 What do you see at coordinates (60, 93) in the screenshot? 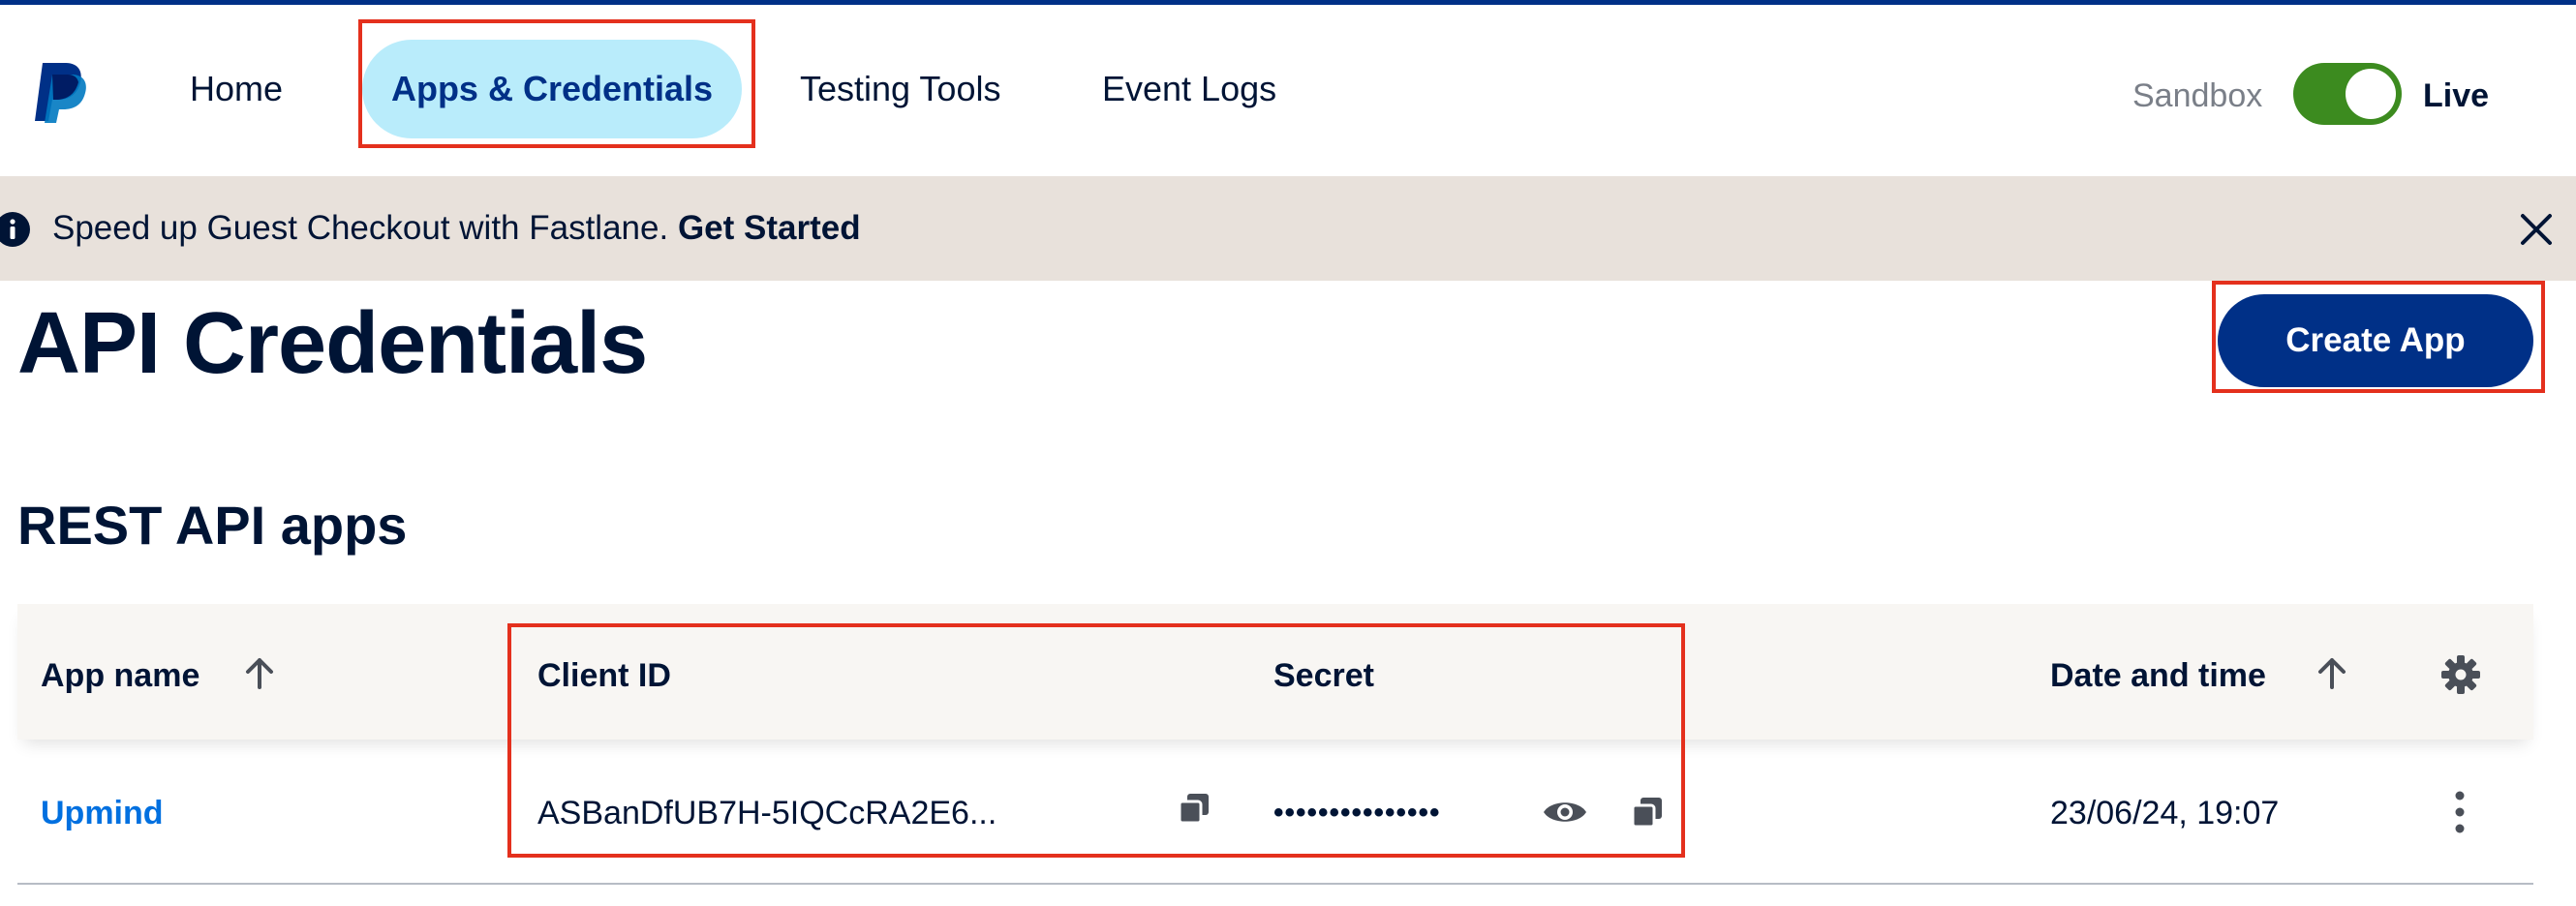
I see `paypal-logo` at bounding box center [60, 93].